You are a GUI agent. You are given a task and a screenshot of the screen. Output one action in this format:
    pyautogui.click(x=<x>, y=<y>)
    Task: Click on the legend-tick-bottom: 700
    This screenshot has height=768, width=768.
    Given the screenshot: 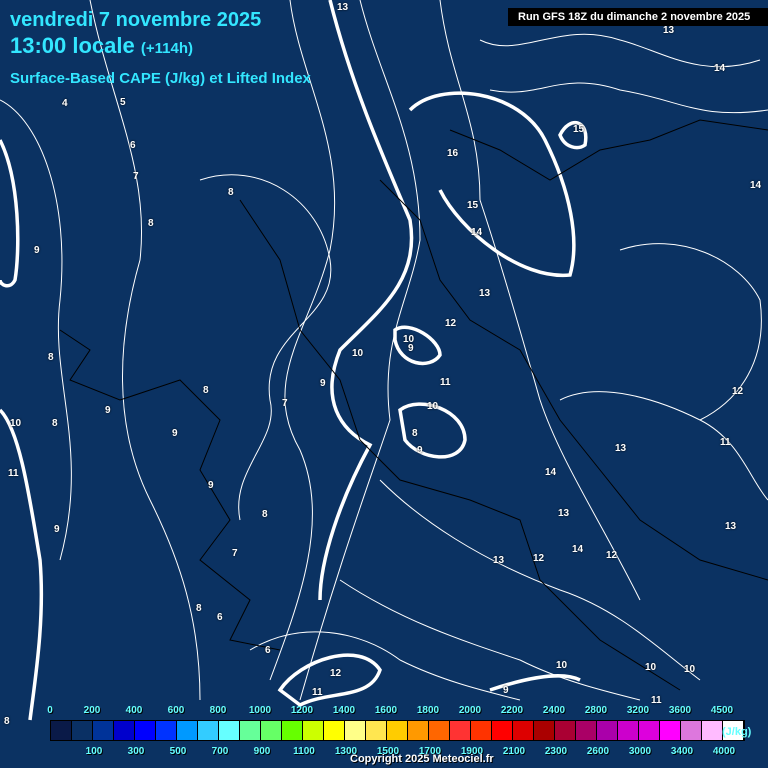 What is the action you would take?
    pyautogui.click(x=220, y=751)
    